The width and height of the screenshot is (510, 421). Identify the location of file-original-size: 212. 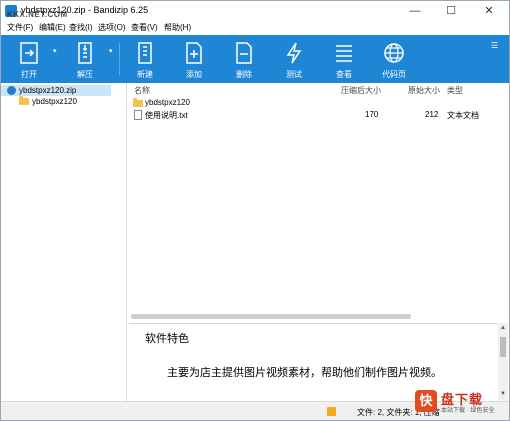
(432, 114).